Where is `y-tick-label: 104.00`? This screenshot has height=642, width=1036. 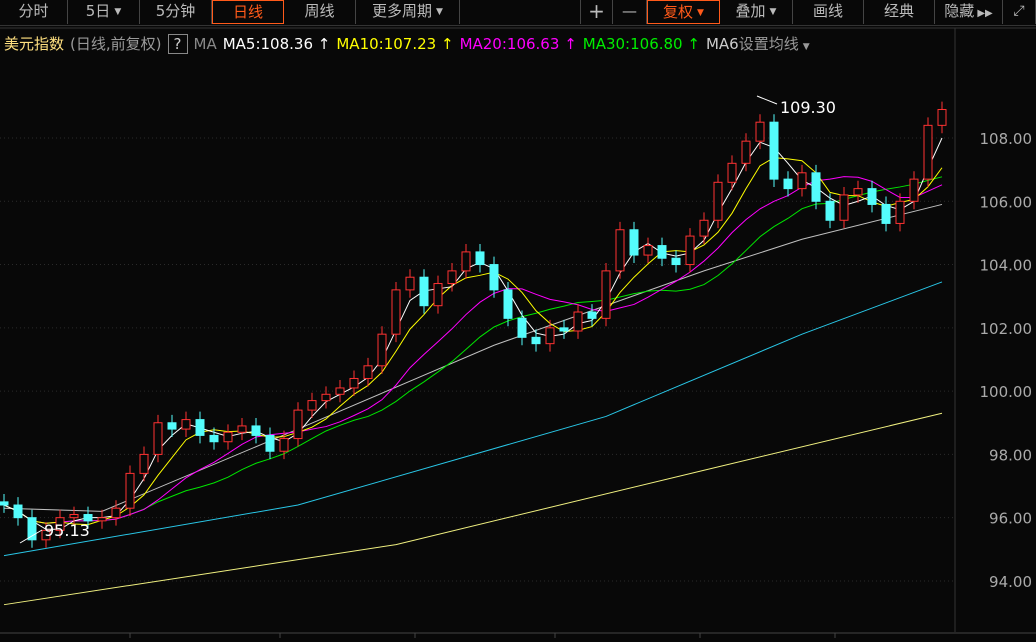 y-tick-label: 104.00 is located at coordinates (1006, 266).